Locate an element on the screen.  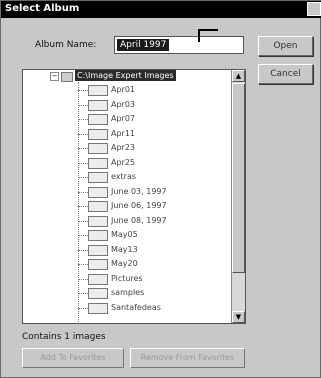
tree-item: May20 is located at coordinates (153, 264).